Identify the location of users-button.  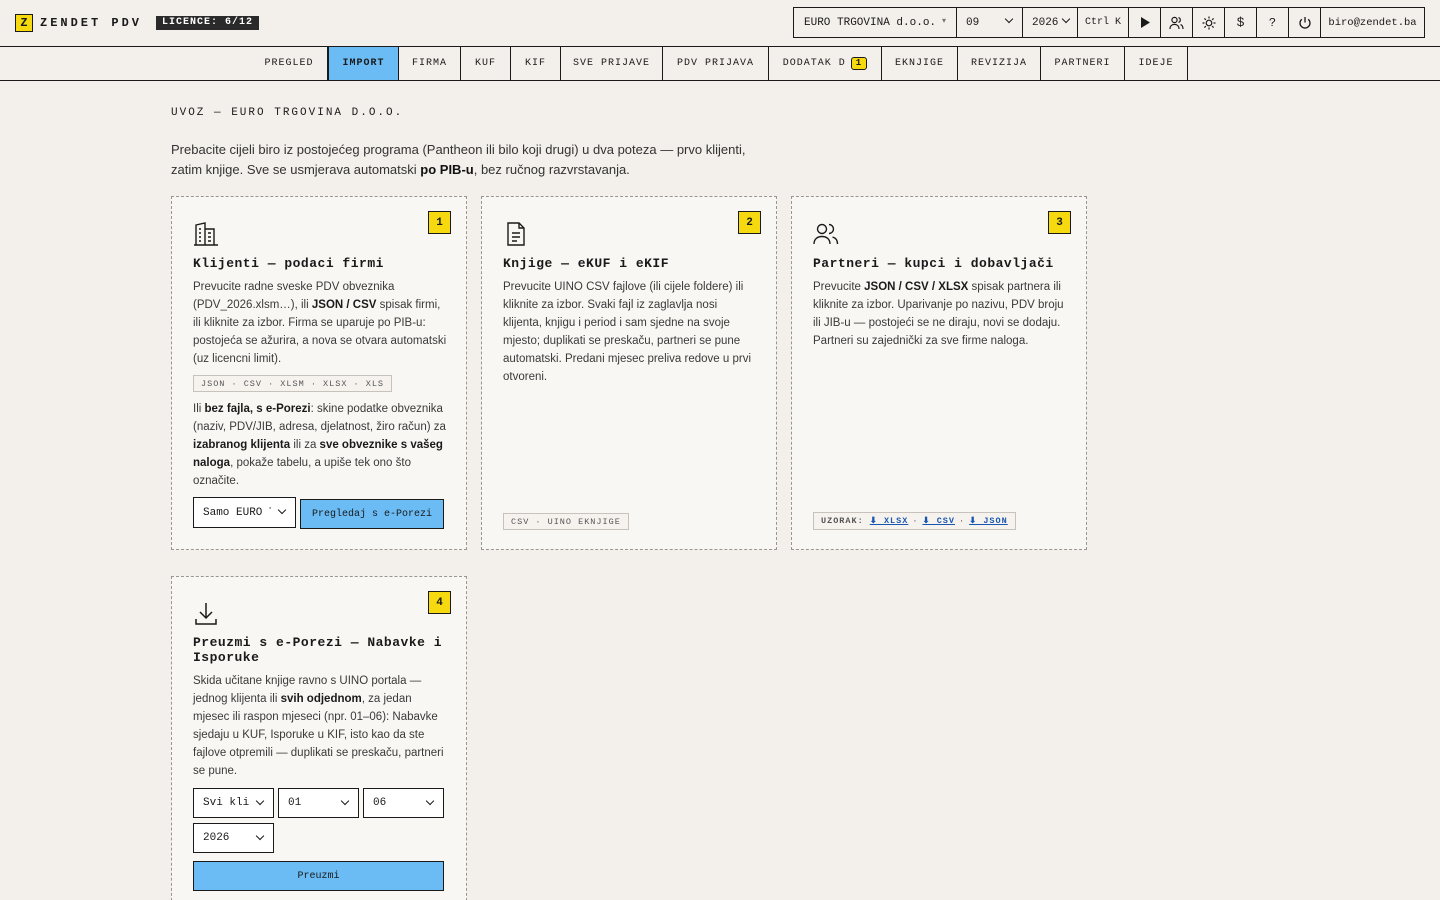
(1177, 22).